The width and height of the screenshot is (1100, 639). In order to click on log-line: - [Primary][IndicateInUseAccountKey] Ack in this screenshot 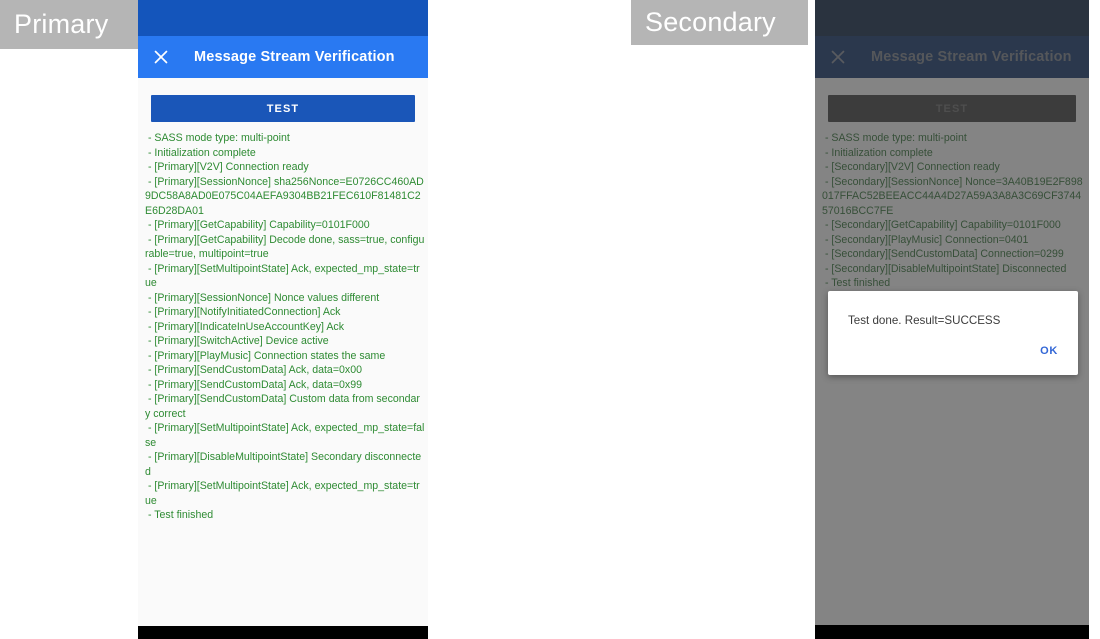, I will do `click(245, 326)`.